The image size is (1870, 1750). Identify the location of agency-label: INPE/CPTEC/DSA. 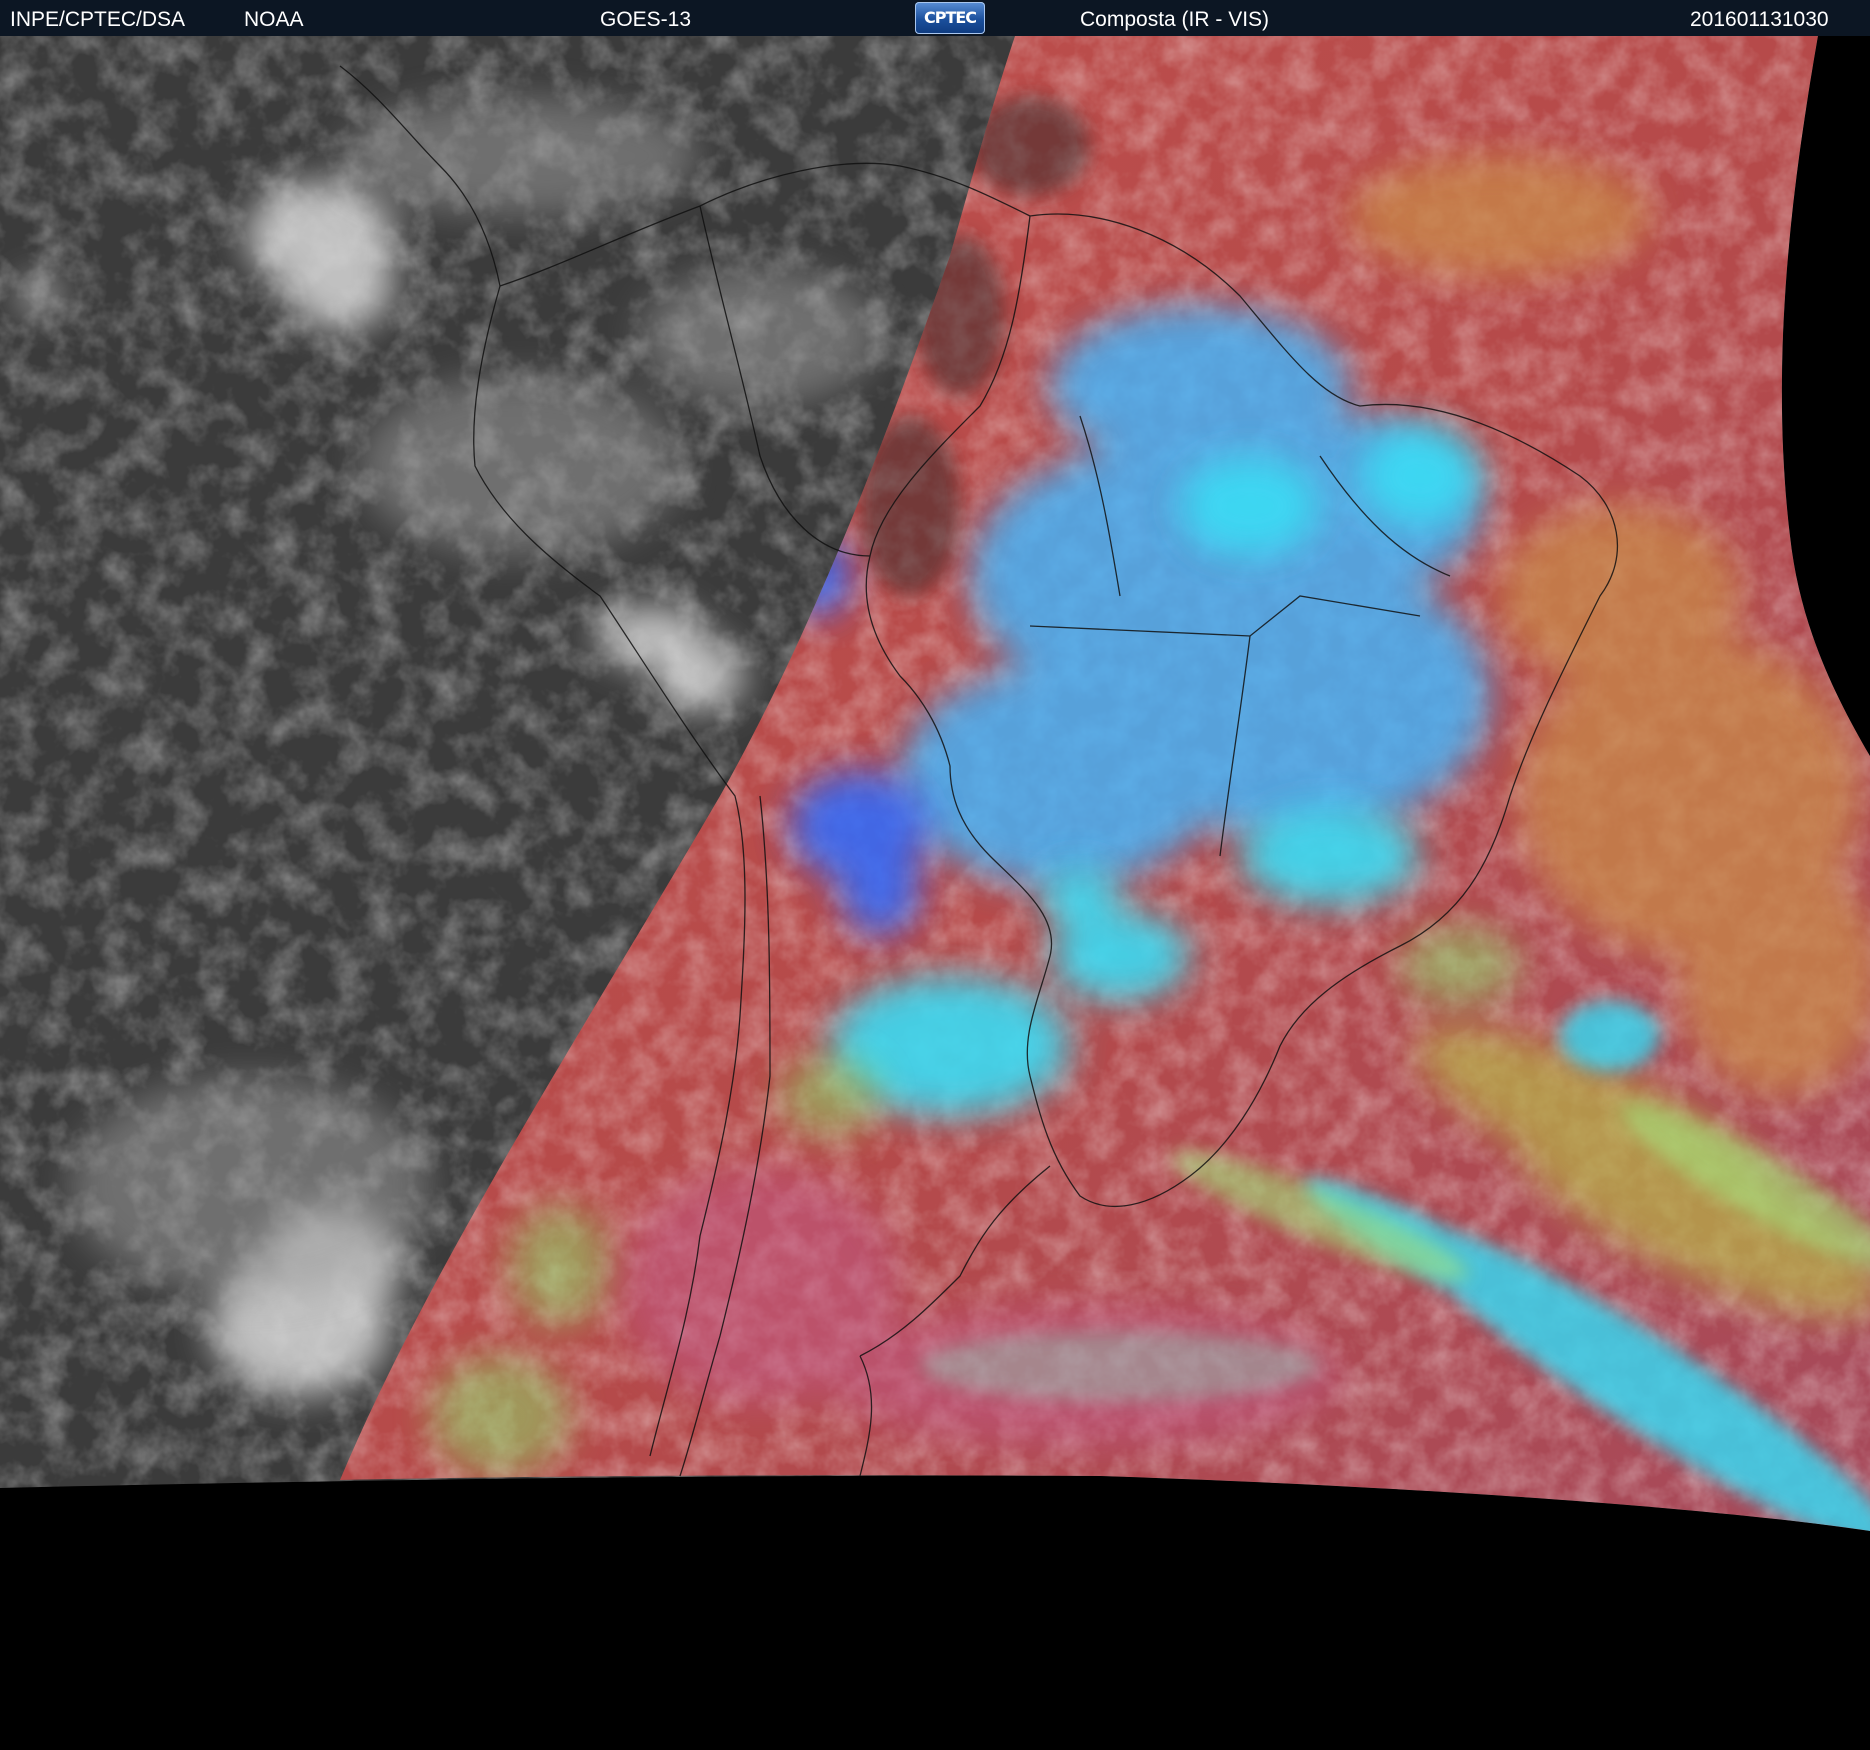
(98, 19).